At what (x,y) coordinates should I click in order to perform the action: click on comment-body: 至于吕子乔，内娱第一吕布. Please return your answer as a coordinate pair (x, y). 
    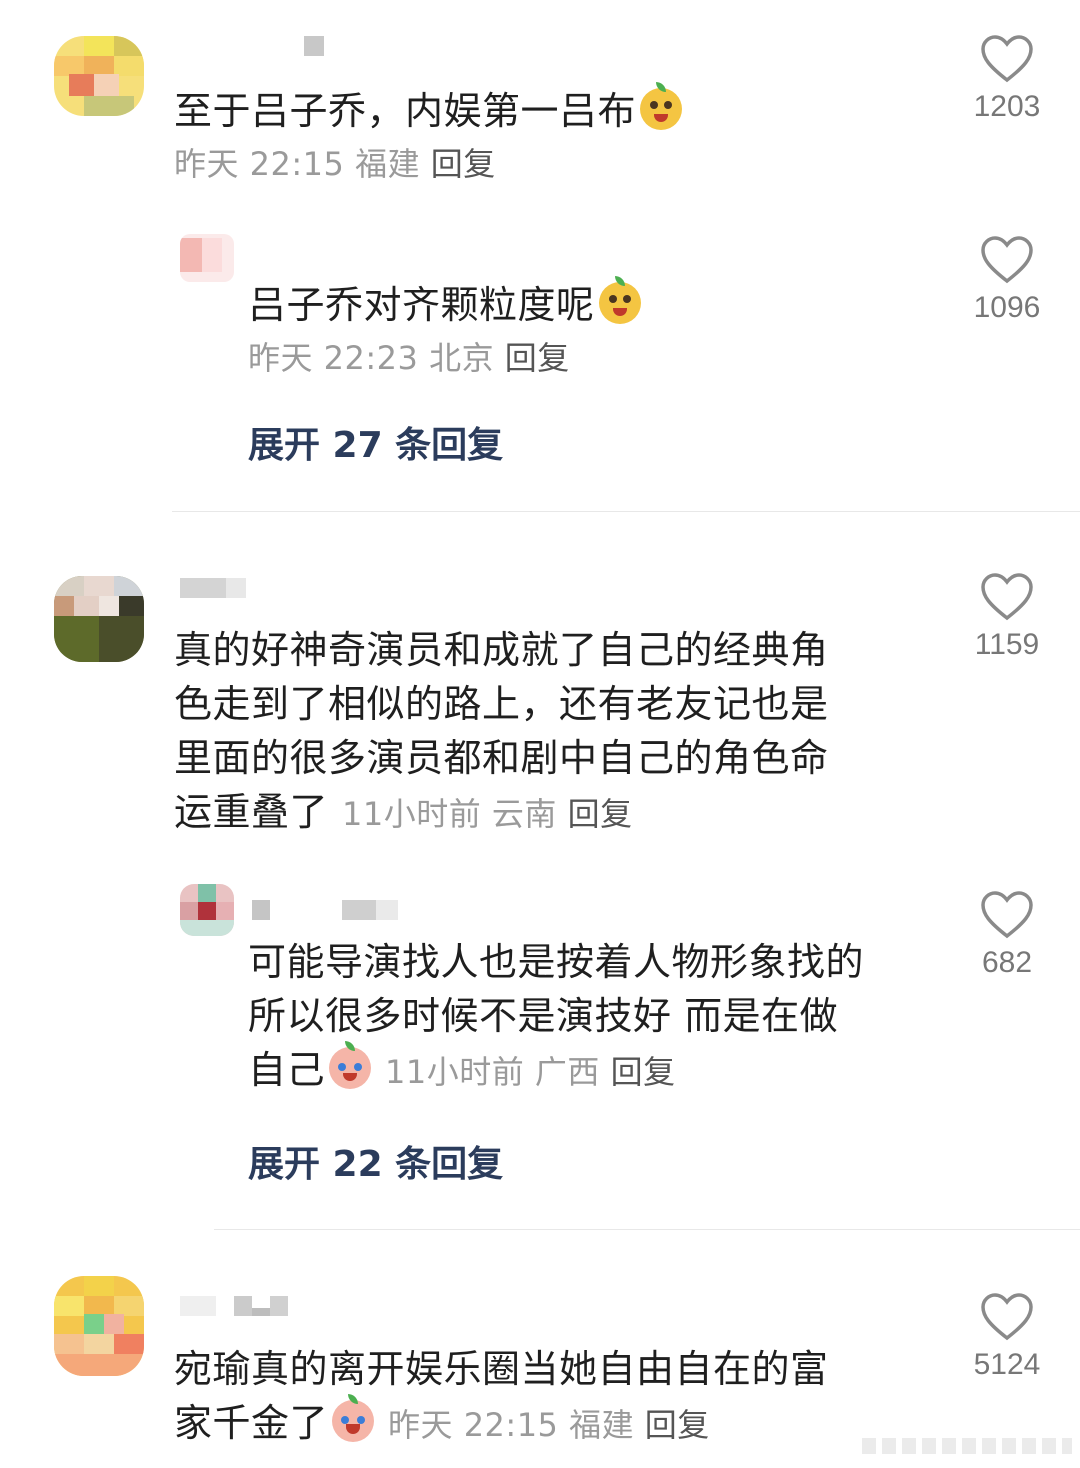
    Looking at the image, I should click on (405, 111).